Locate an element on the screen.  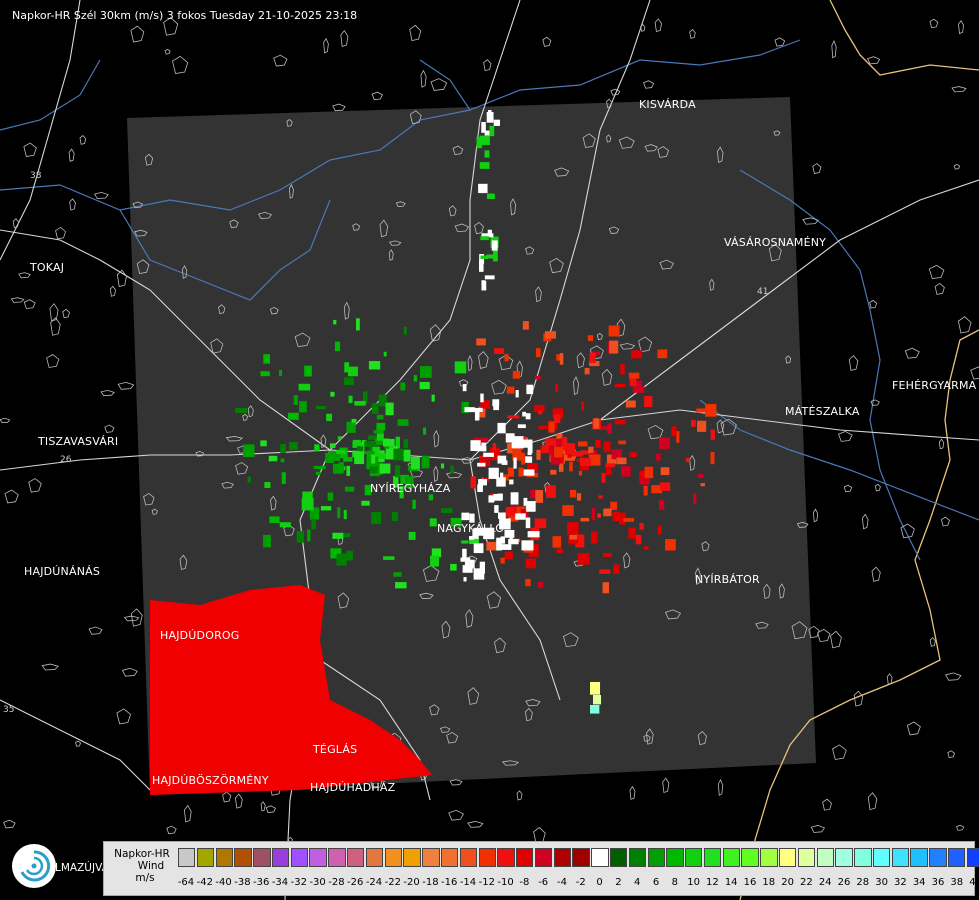
legend-tick-label: -40 is located at coordinates (223, 882).